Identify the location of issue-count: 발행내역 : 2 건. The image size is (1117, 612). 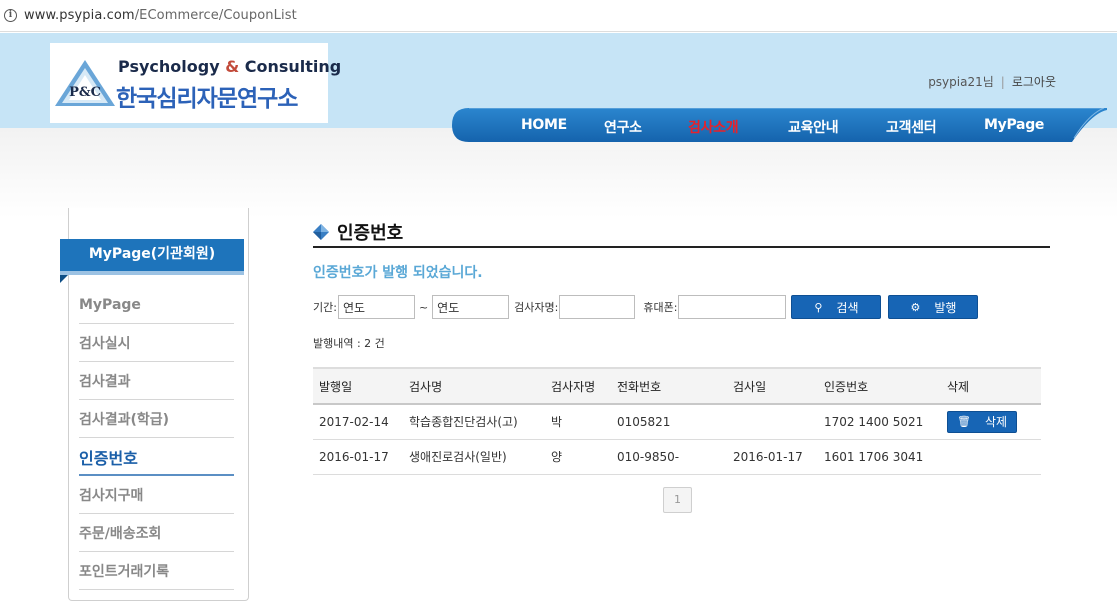
(349, 343).